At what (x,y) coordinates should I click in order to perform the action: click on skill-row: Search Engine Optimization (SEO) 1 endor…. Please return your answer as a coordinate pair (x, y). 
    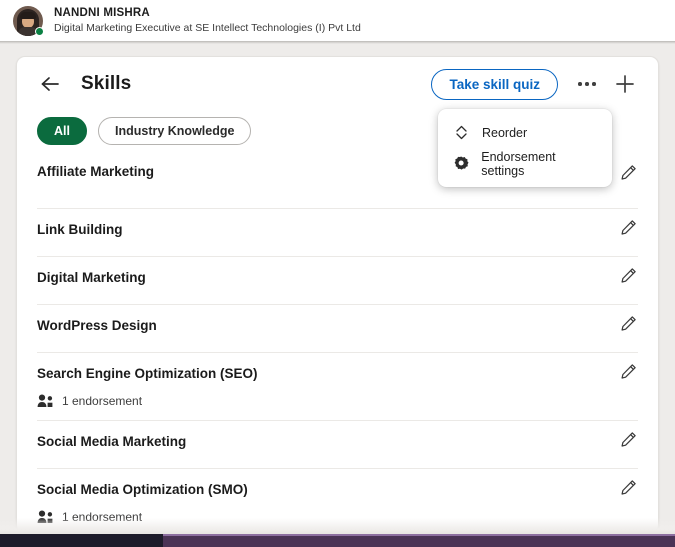
    Looking at the image, I should click on (337, 386).